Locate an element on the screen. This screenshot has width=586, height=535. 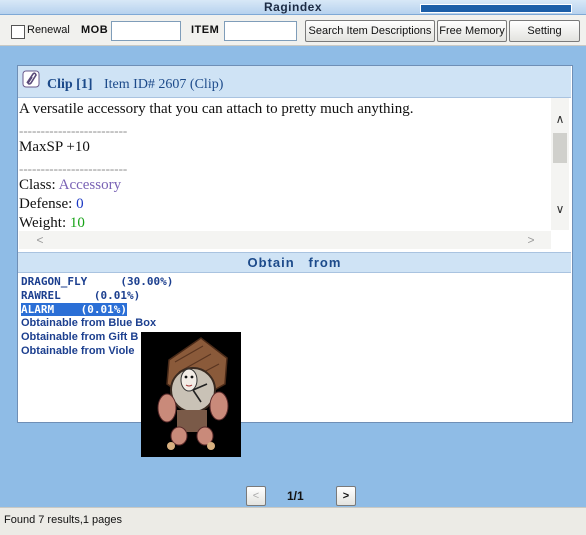
class-label: Class: is located at coordinates (37, 185).